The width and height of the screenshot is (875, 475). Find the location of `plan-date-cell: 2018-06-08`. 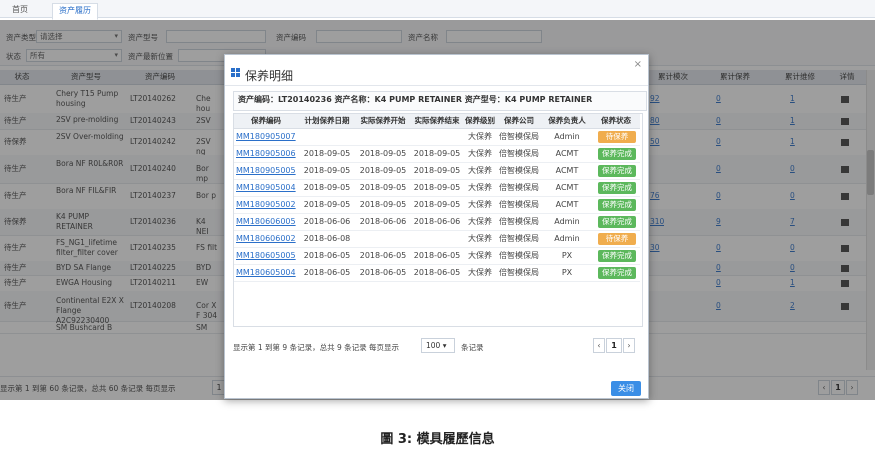

plan-date-cell: 2018-06-08 is located at coordinates (327, 238).